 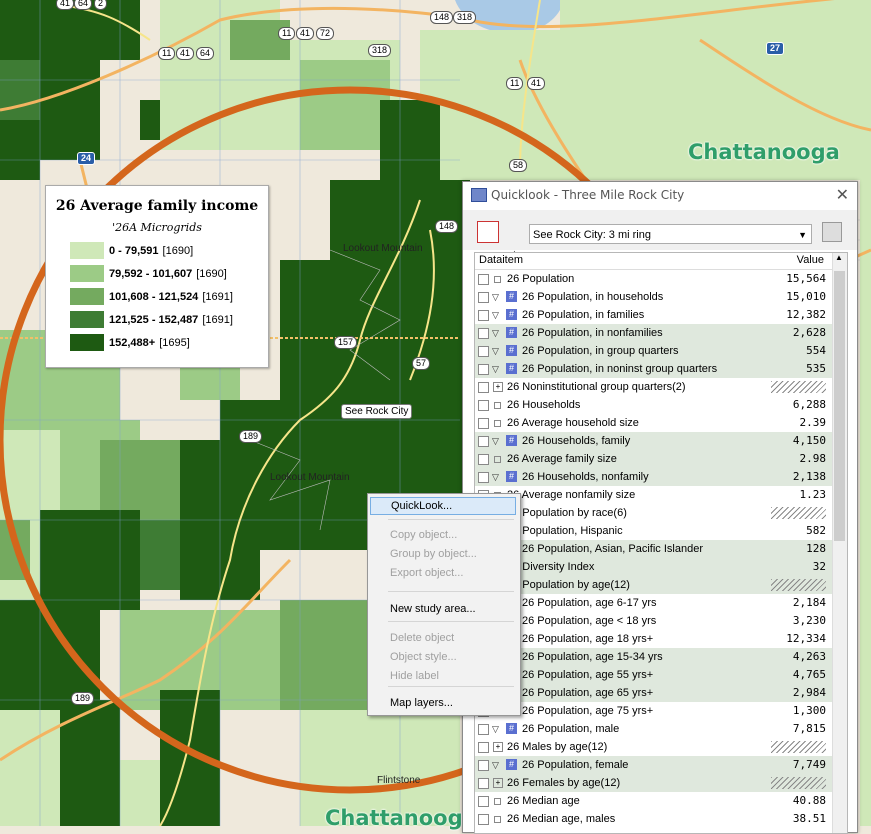 I want to click on table-row: +26 Females by age(12), so click(x=653, y=783).